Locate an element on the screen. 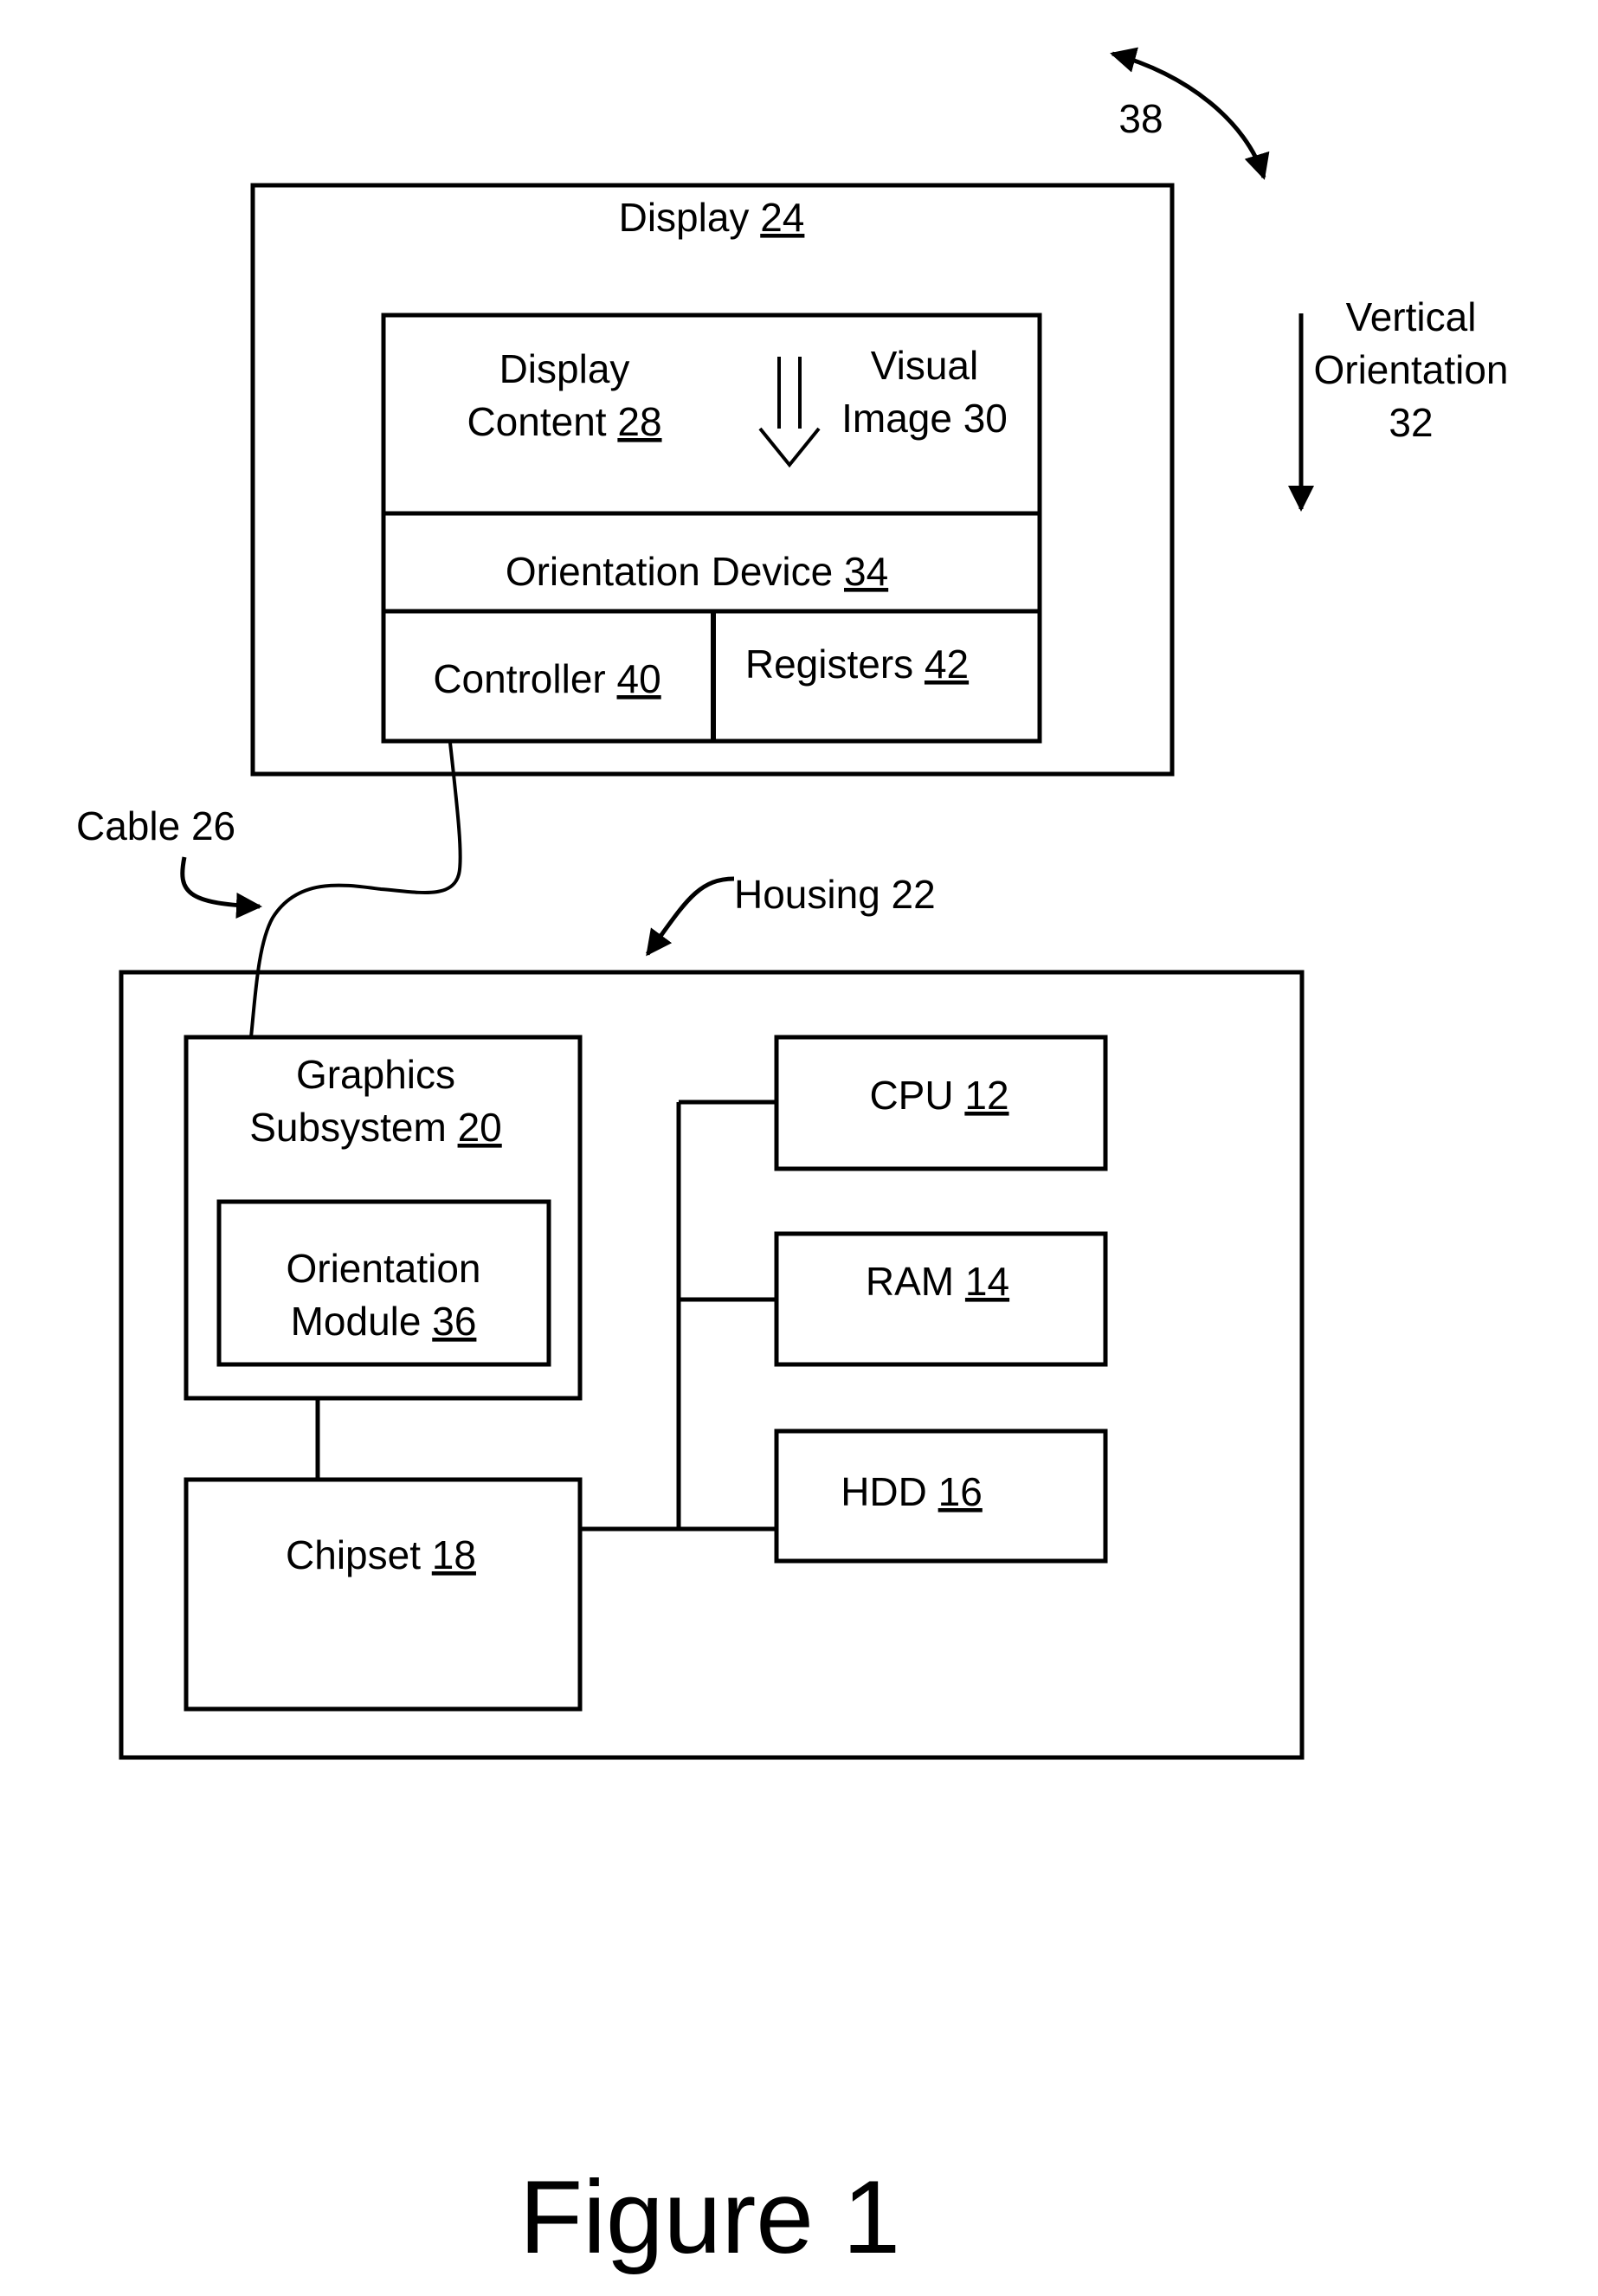 The height and width of the screenshot is (2296, 1598). housing-pointer-arrow is located at coordinates (690, 916).